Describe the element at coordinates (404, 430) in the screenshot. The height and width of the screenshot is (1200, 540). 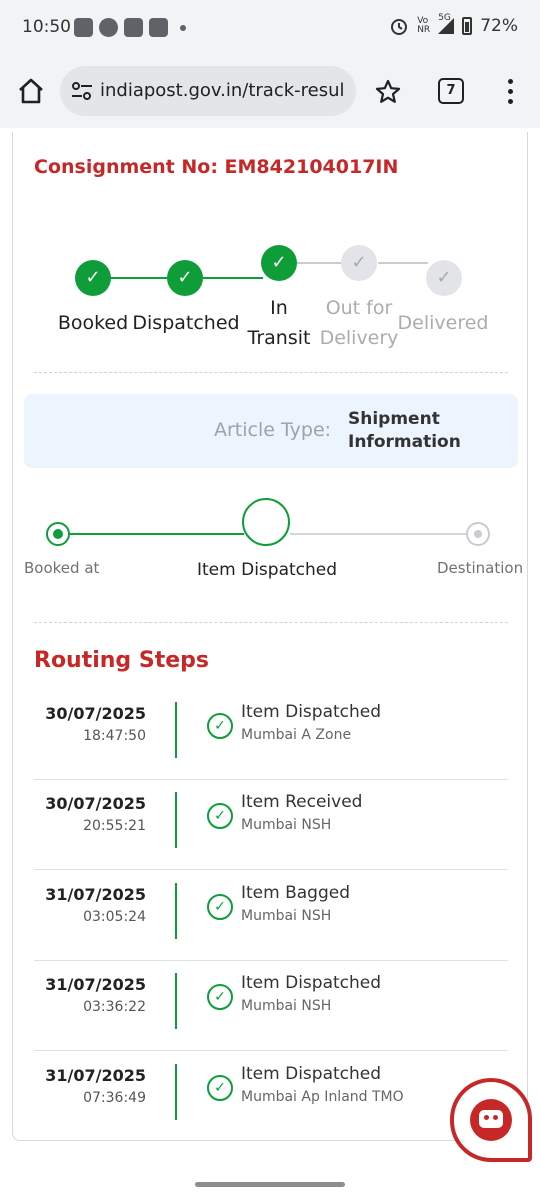
I see `article-type-value: Shipment Information` at that location.